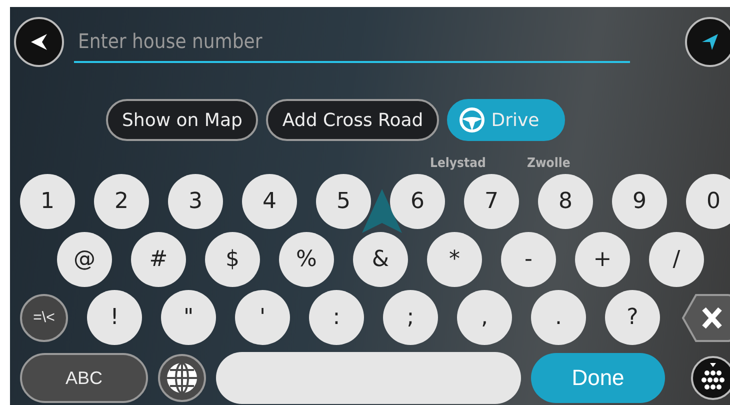 Image resolution: width=730 pixels, height=405 pixels. Describe the element at coordinates (491, 201) in the screenshot. I see `keyboard-key: 7` at that location.